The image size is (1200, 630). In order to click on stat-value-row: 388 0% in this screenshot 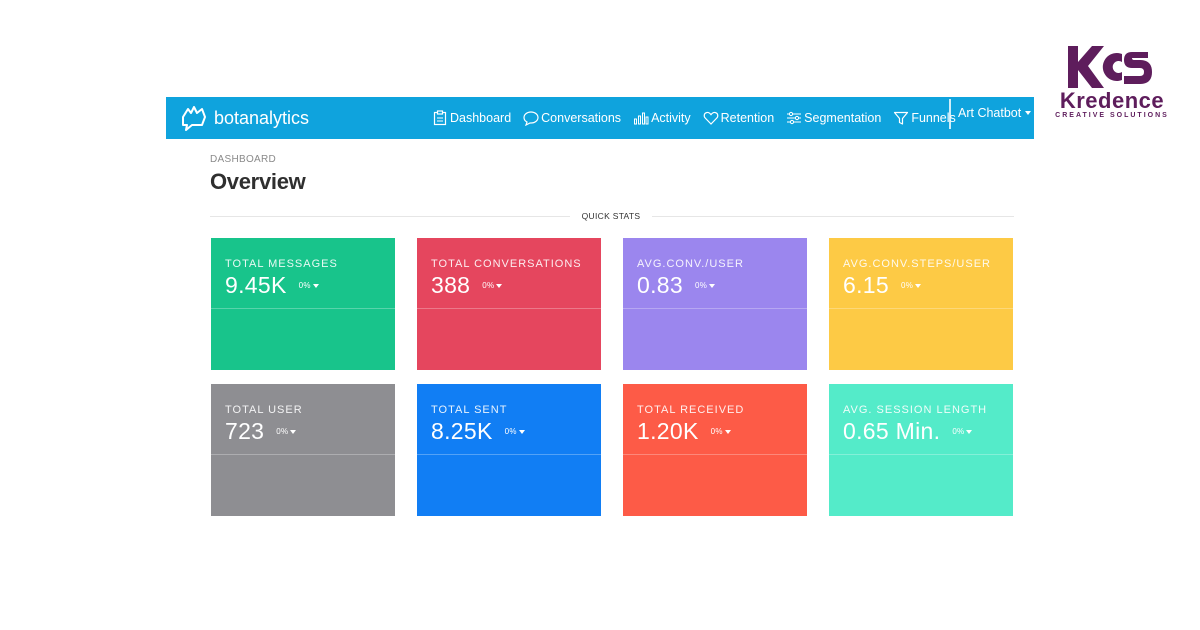, I will do `click(467, 285)`.